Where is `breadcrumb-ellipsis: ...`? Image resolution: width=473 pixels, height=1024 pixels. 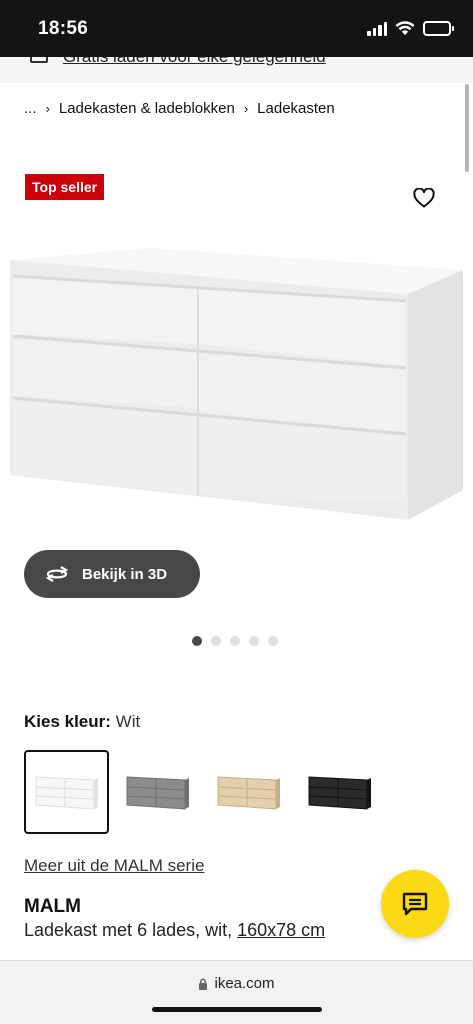
breadcrumb-ellipsis: ... is located at coordinates (30, 108).